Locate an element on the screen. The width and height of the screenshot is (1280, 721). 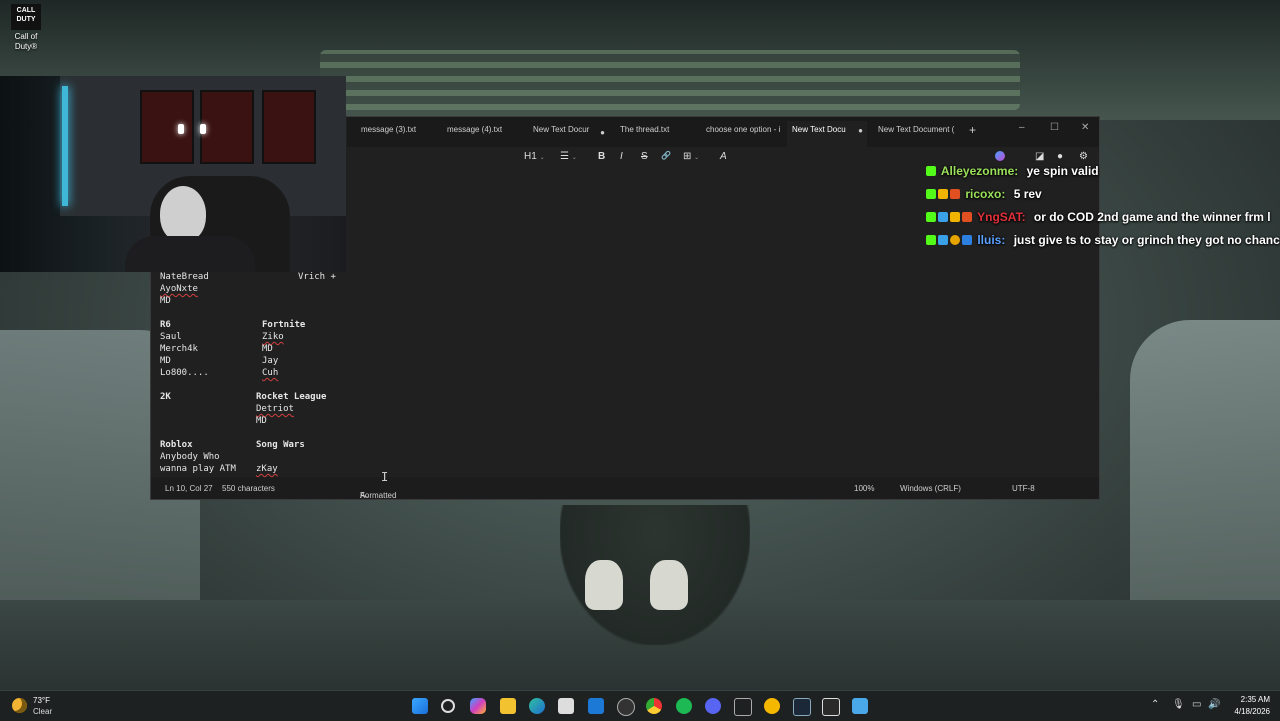
close-button: ✕ is located at coordinates (1085, 127).